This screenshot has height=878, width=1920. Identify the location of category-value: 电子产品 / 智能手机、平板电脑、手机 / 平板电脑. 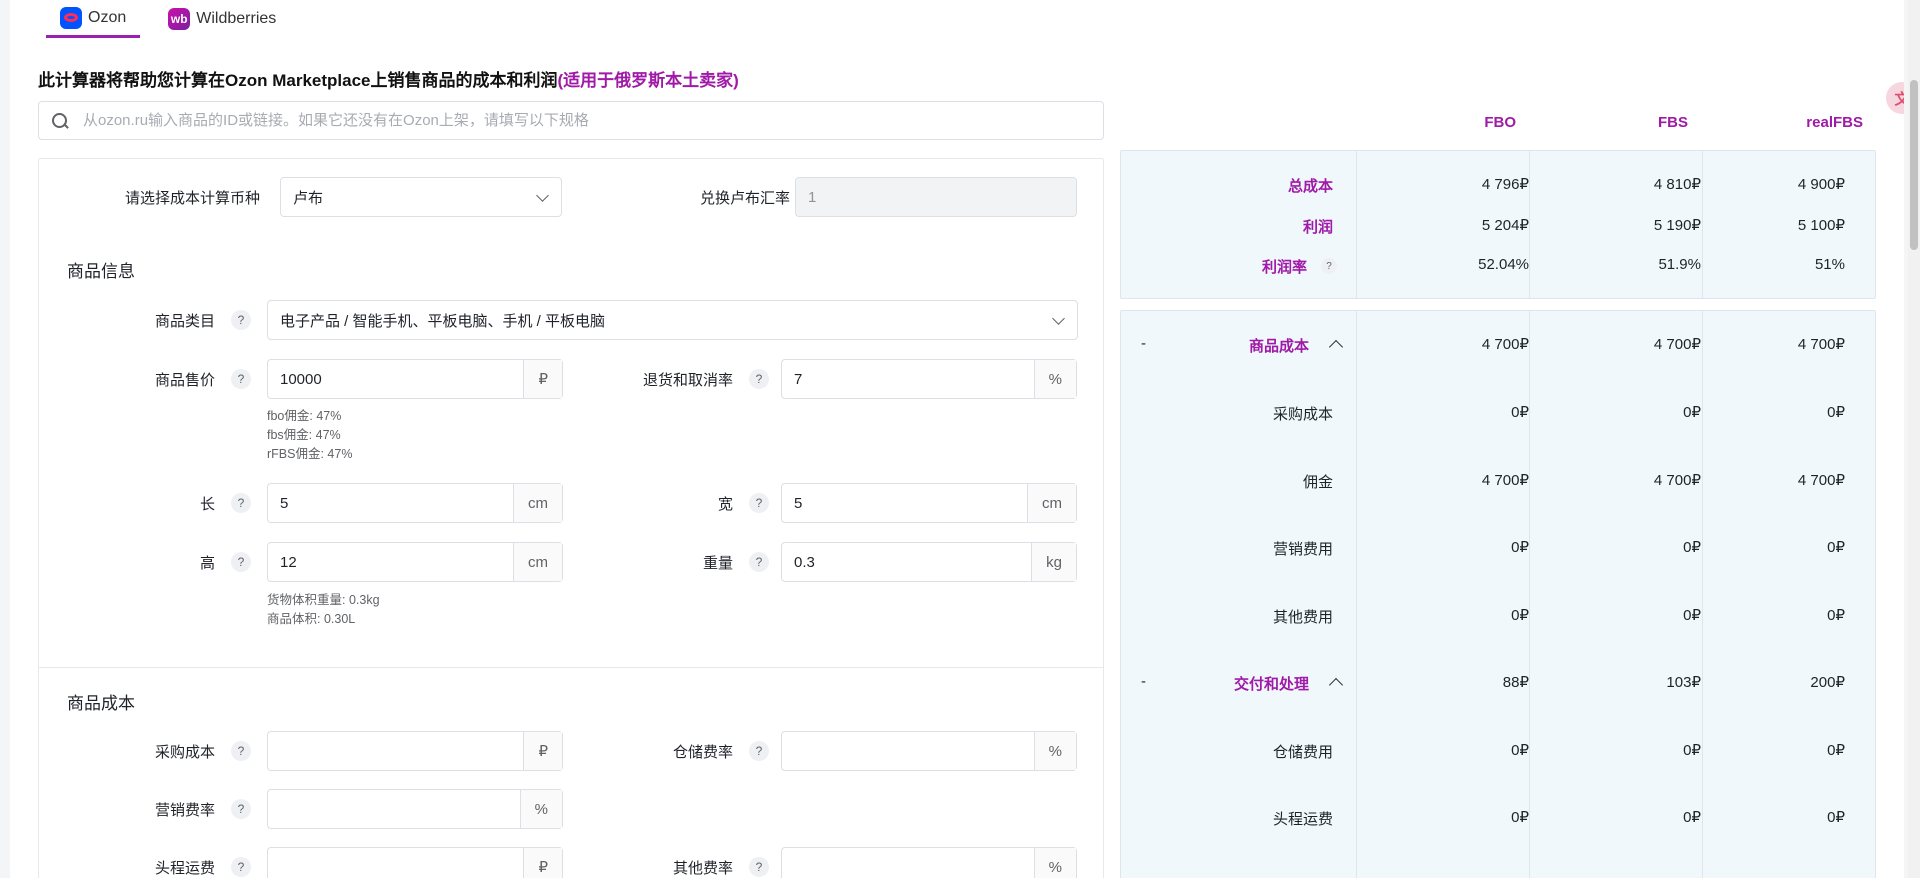
(443, 321).